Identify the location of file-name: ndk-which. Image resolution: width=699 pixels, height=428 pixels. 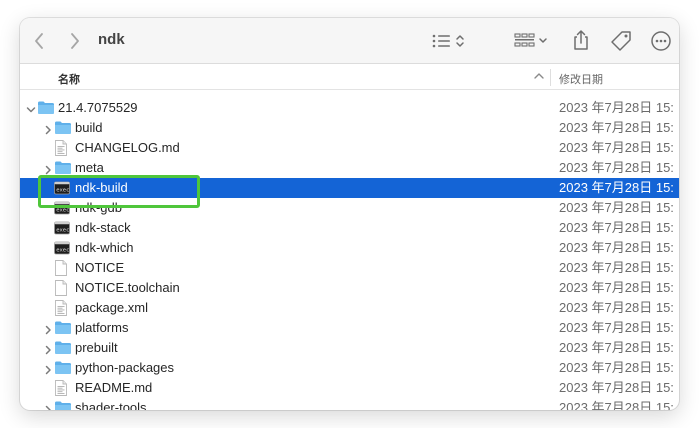
(104, 247).